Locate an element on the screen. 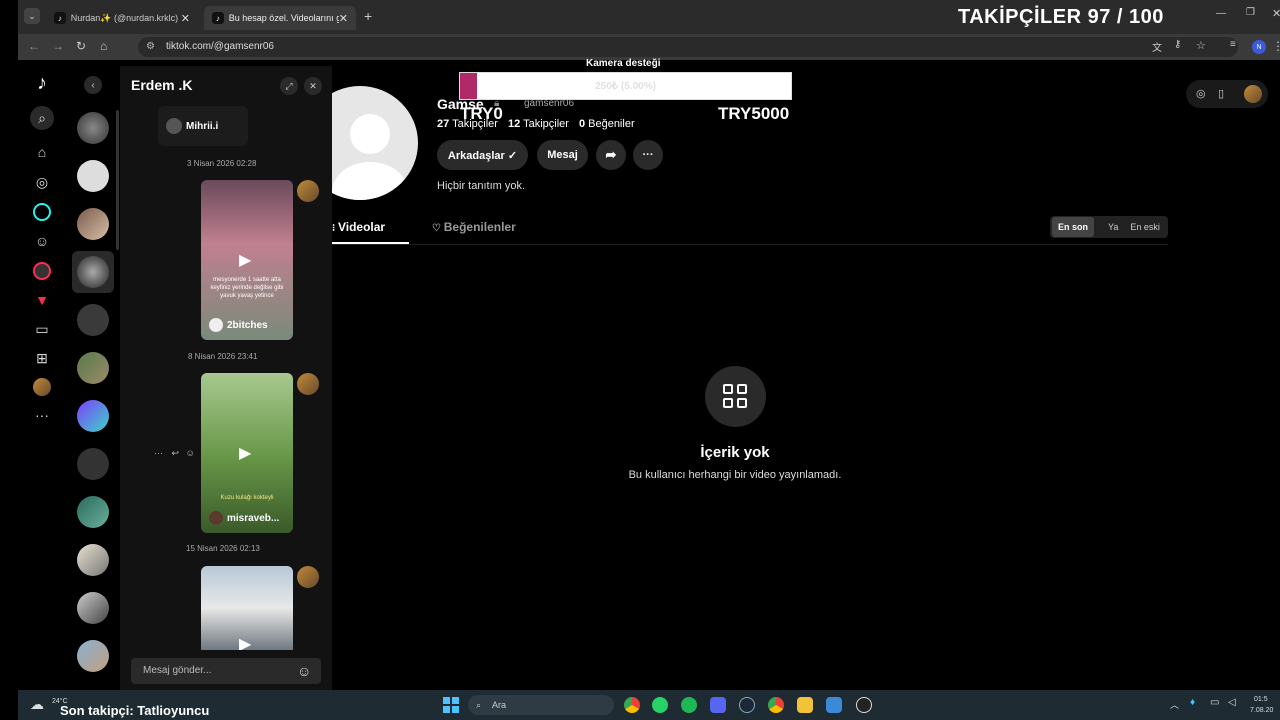  message-input: Mesaj gönder... ☺ is located at coordinates (226, 671).